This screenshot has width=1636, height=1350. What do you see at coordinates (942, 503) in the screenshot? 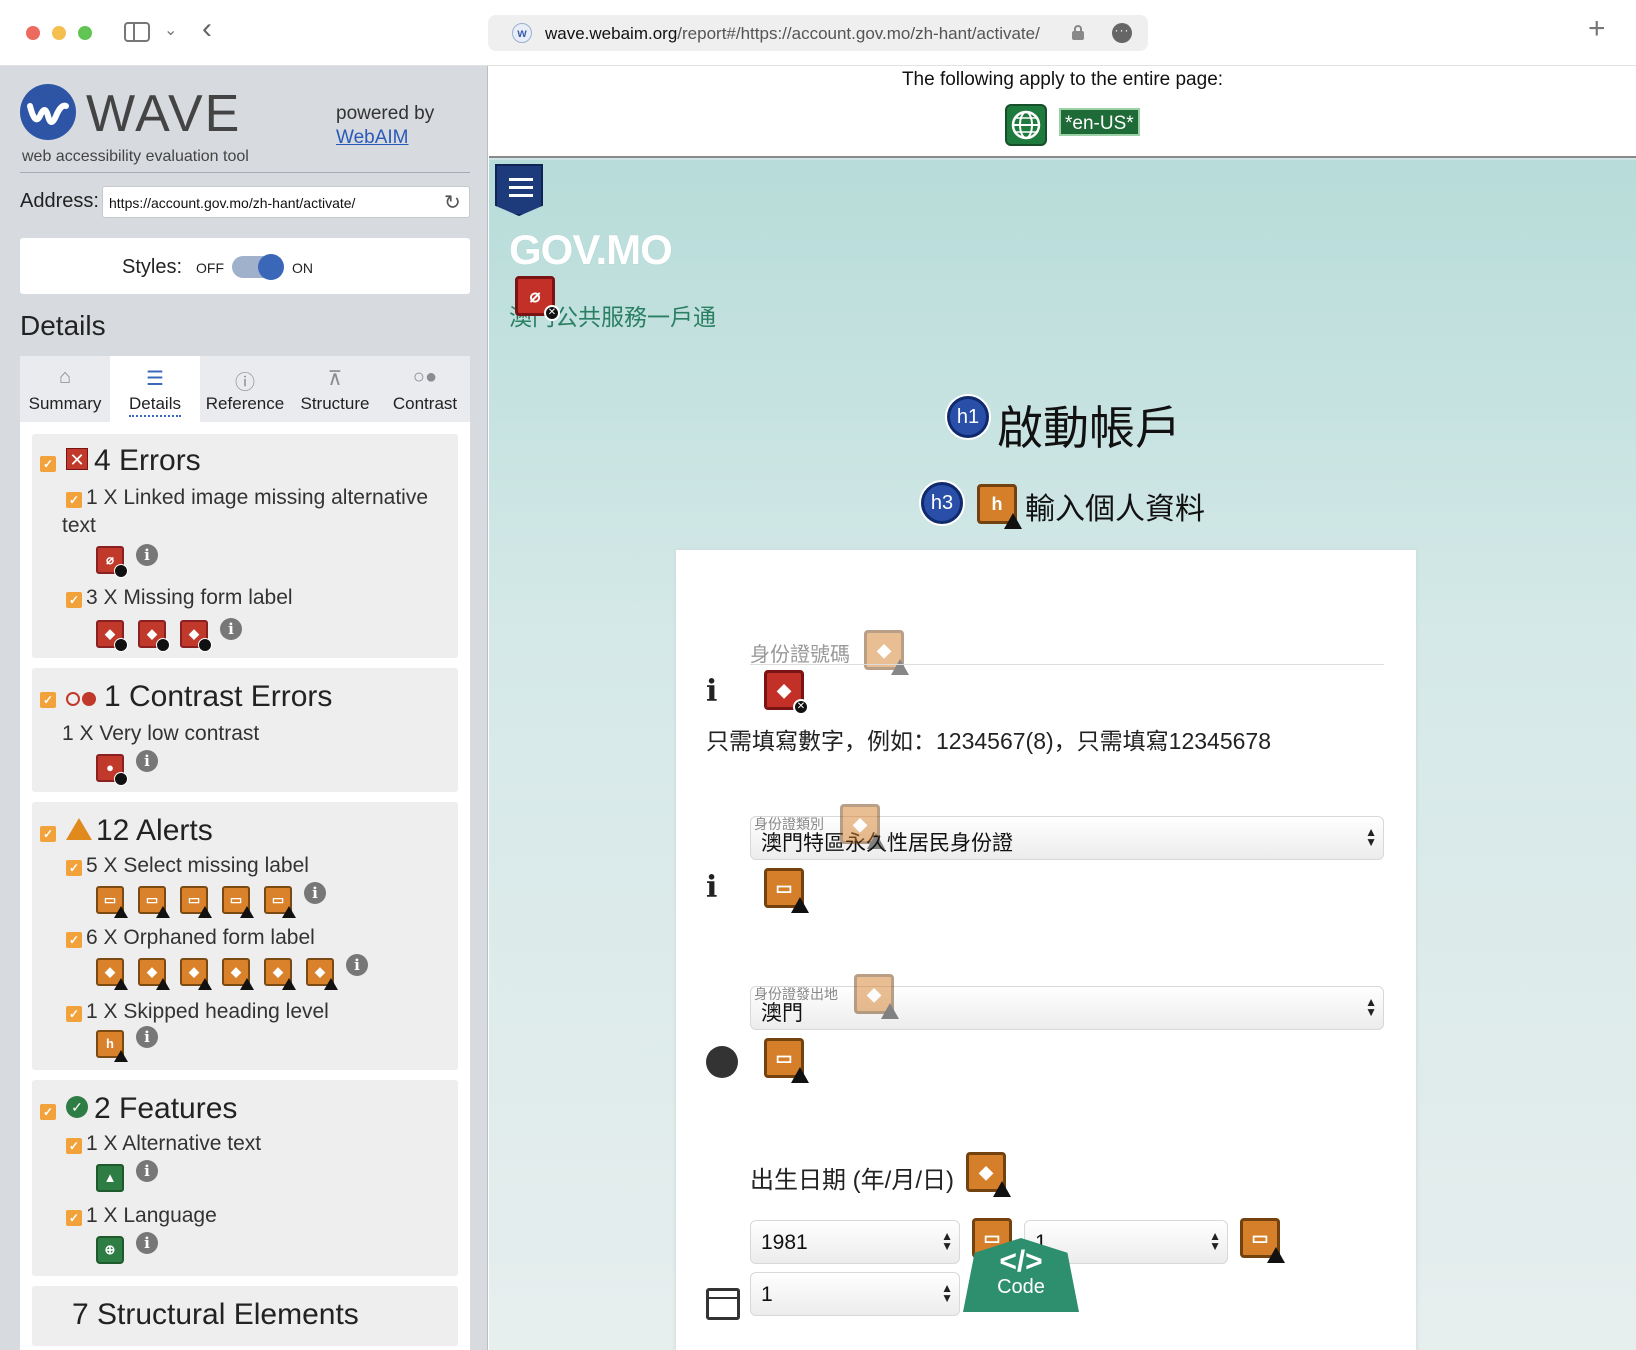
I see `h3-badge-icon: h3` at bounding box center [942, 503].